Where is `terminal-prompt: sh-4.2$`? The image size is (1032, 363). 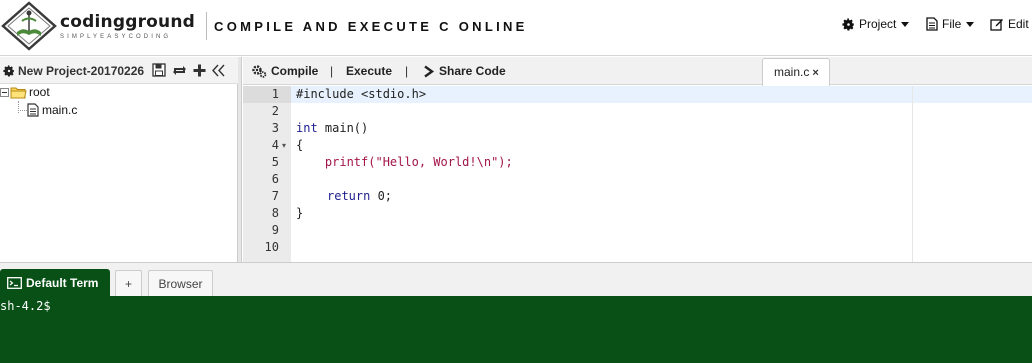
terminal-prompt: sh-4.2$ is located at coordinates (25, 306).